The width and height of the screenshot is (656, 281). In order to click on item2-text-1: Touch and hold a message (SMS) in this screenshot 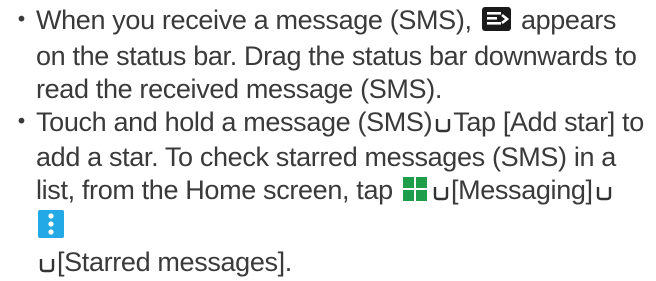, I will do `click(234, 122)`.